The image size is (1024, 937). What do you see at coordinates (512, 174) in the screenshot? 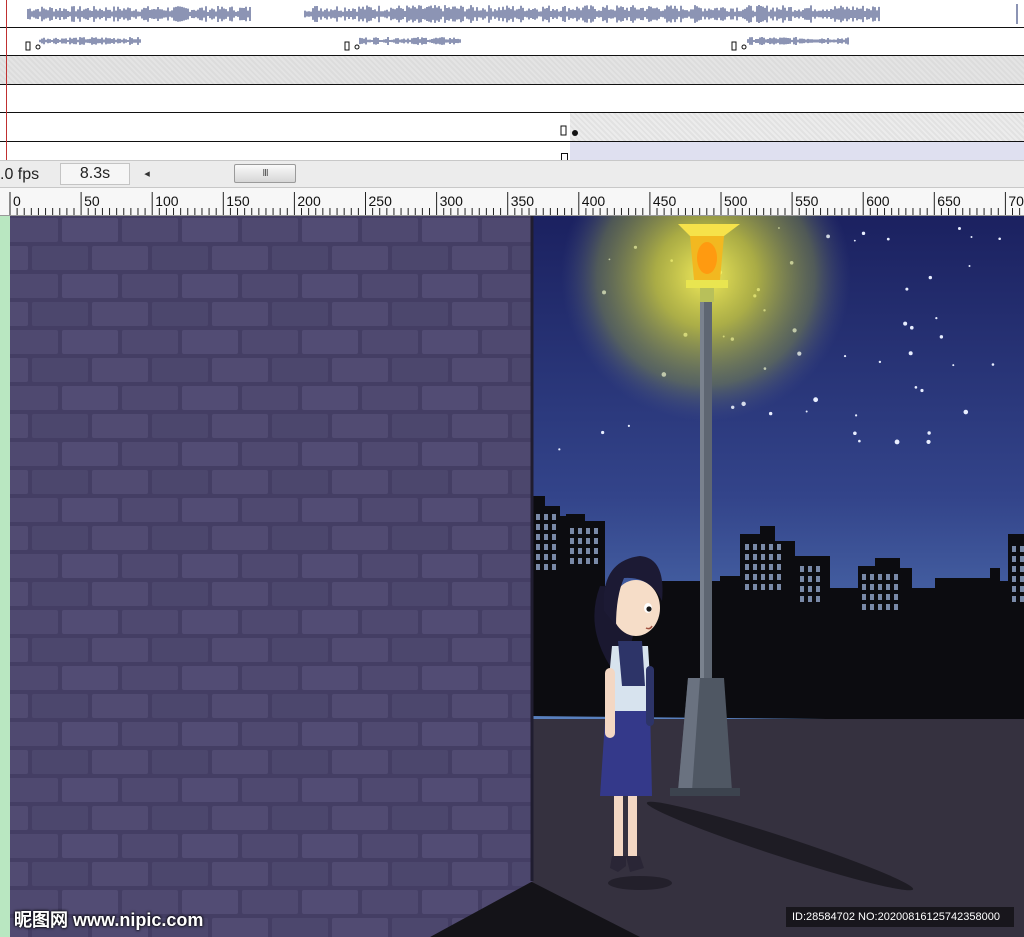
I see `timeline-status-bar: .0 fps 8.3s ◂ III` at bounding box center [512, 174].